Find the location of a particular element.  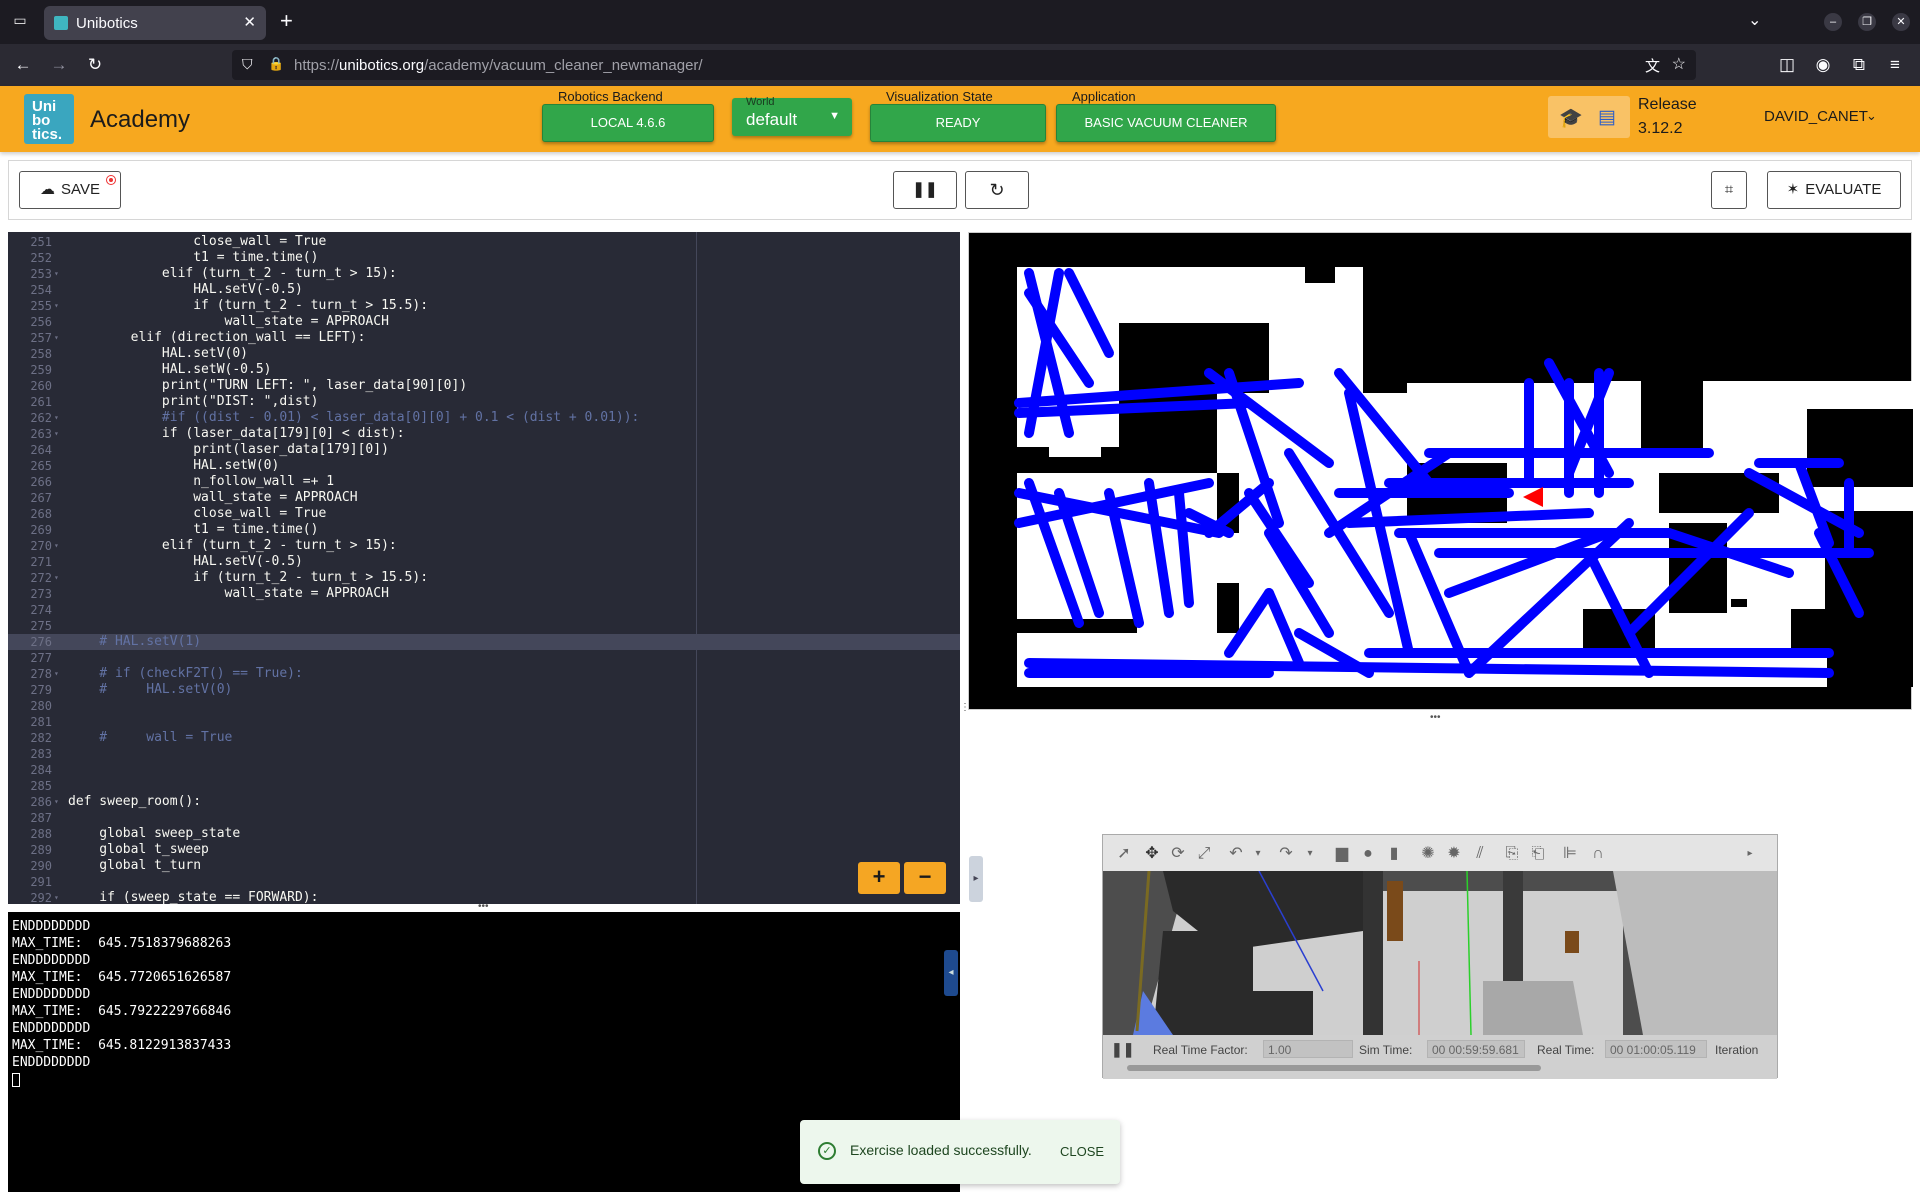

save-button: ☁ SAVE is located at coordinates (70, 190).